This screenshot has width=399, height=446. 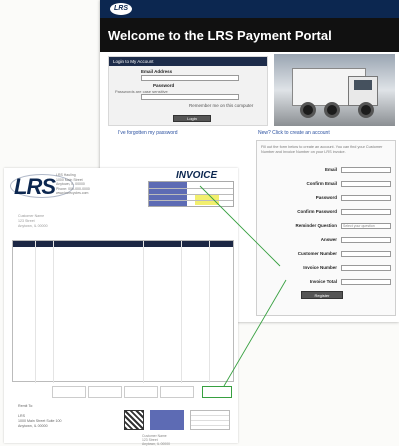 I want to click on reg-invoice-total-field, so click(x=366, y=282).